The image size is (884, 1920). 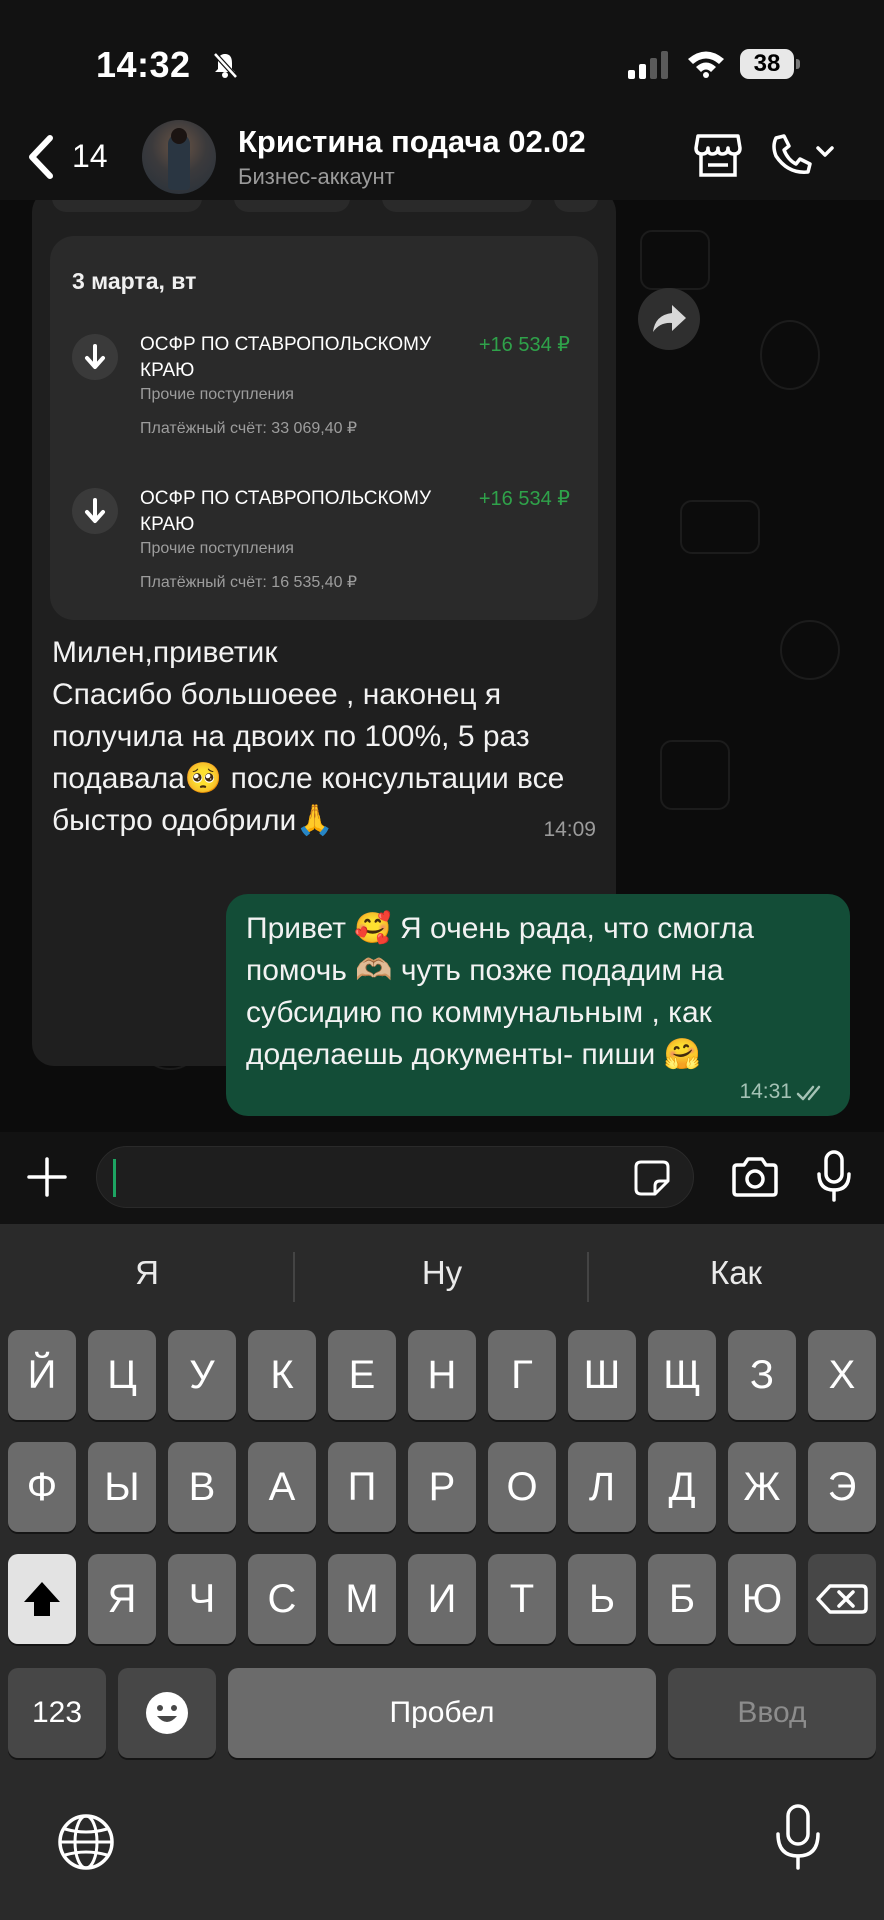 I want to click on key: С, so click(x=282, y=1599).